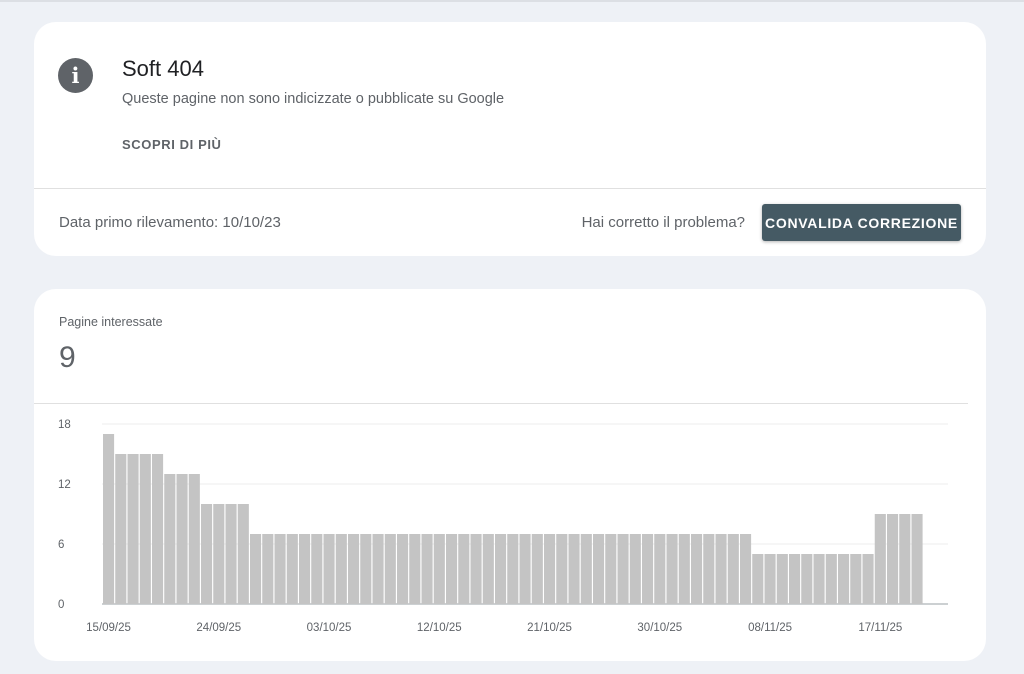 The width and height of the screenshot is (1024, 674). Describe the element at coordinates (61, 605) in the screenshot. I see `y-tick-label: 0` at that location.